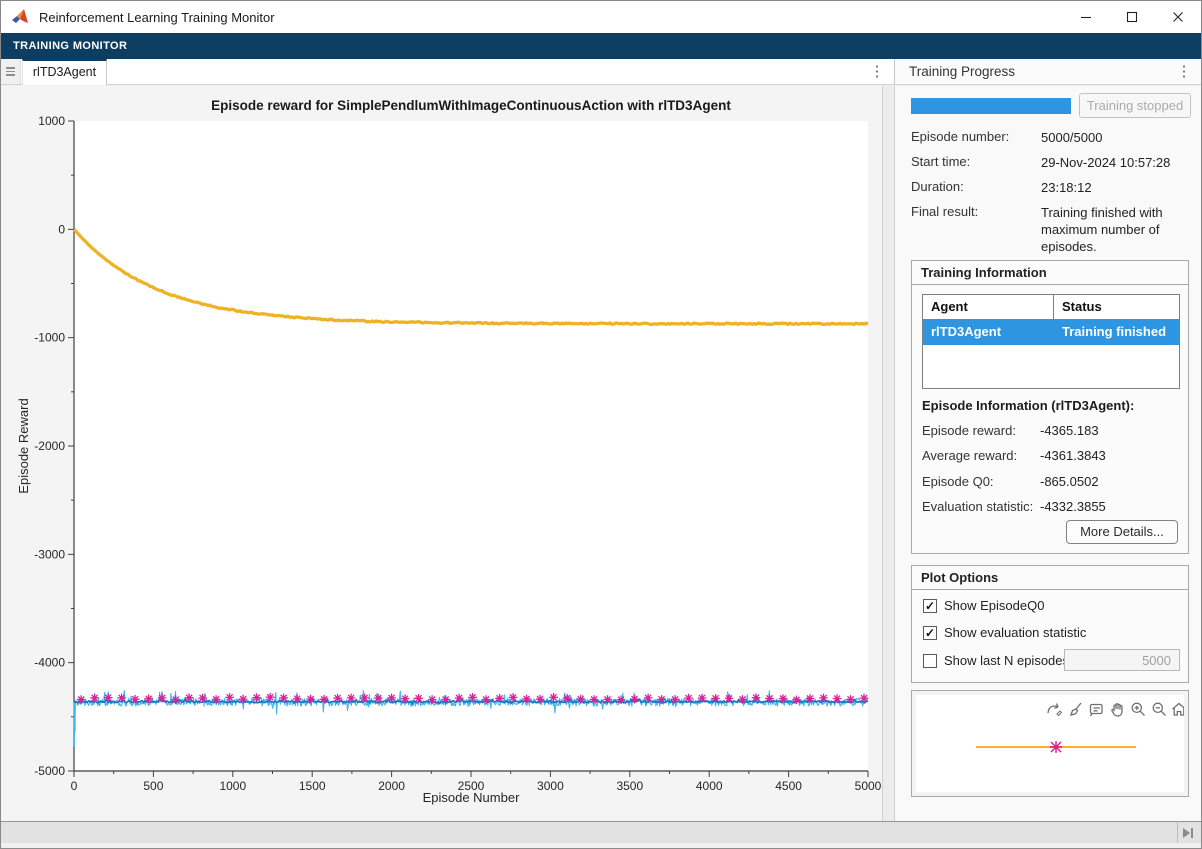 The image size is (1202, 849). What do you see at coordinates (1114, 331) in the screenshot?
I see `cell-status: Training finished` at bounding box center [1114, 331].